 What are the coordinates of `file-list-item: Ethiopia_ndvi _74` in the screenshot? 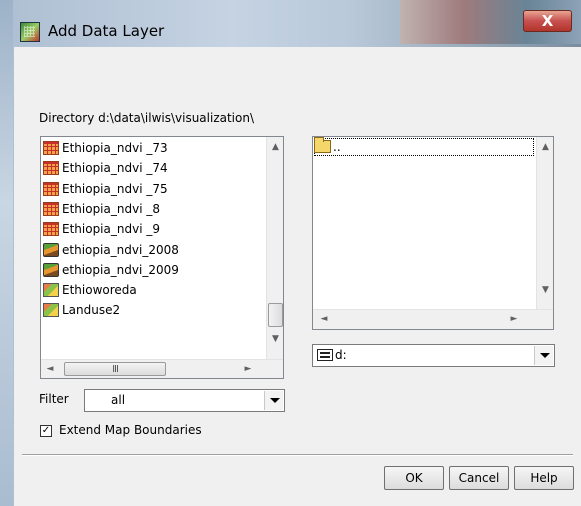 It's located at (105, 168).